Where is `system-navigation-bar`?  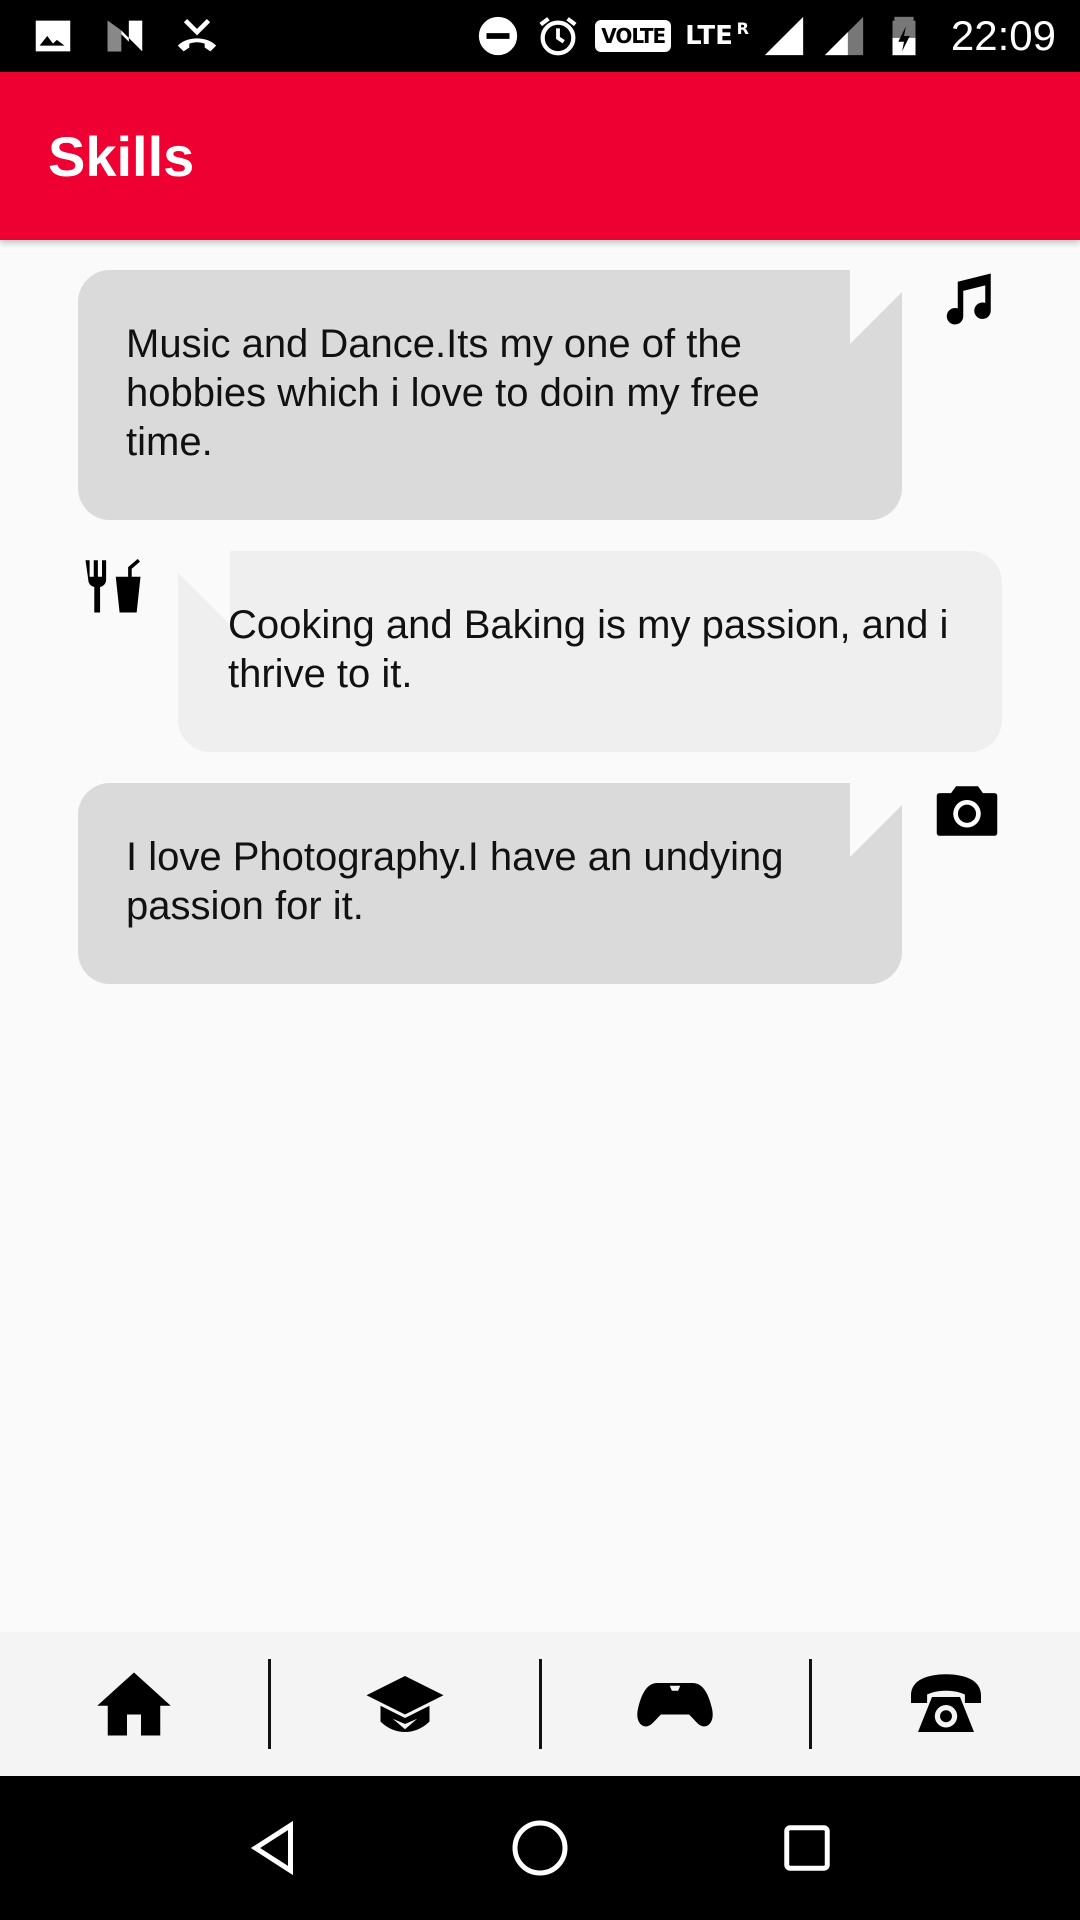
system-navigation-bar is located at coordinates (540, 1848).